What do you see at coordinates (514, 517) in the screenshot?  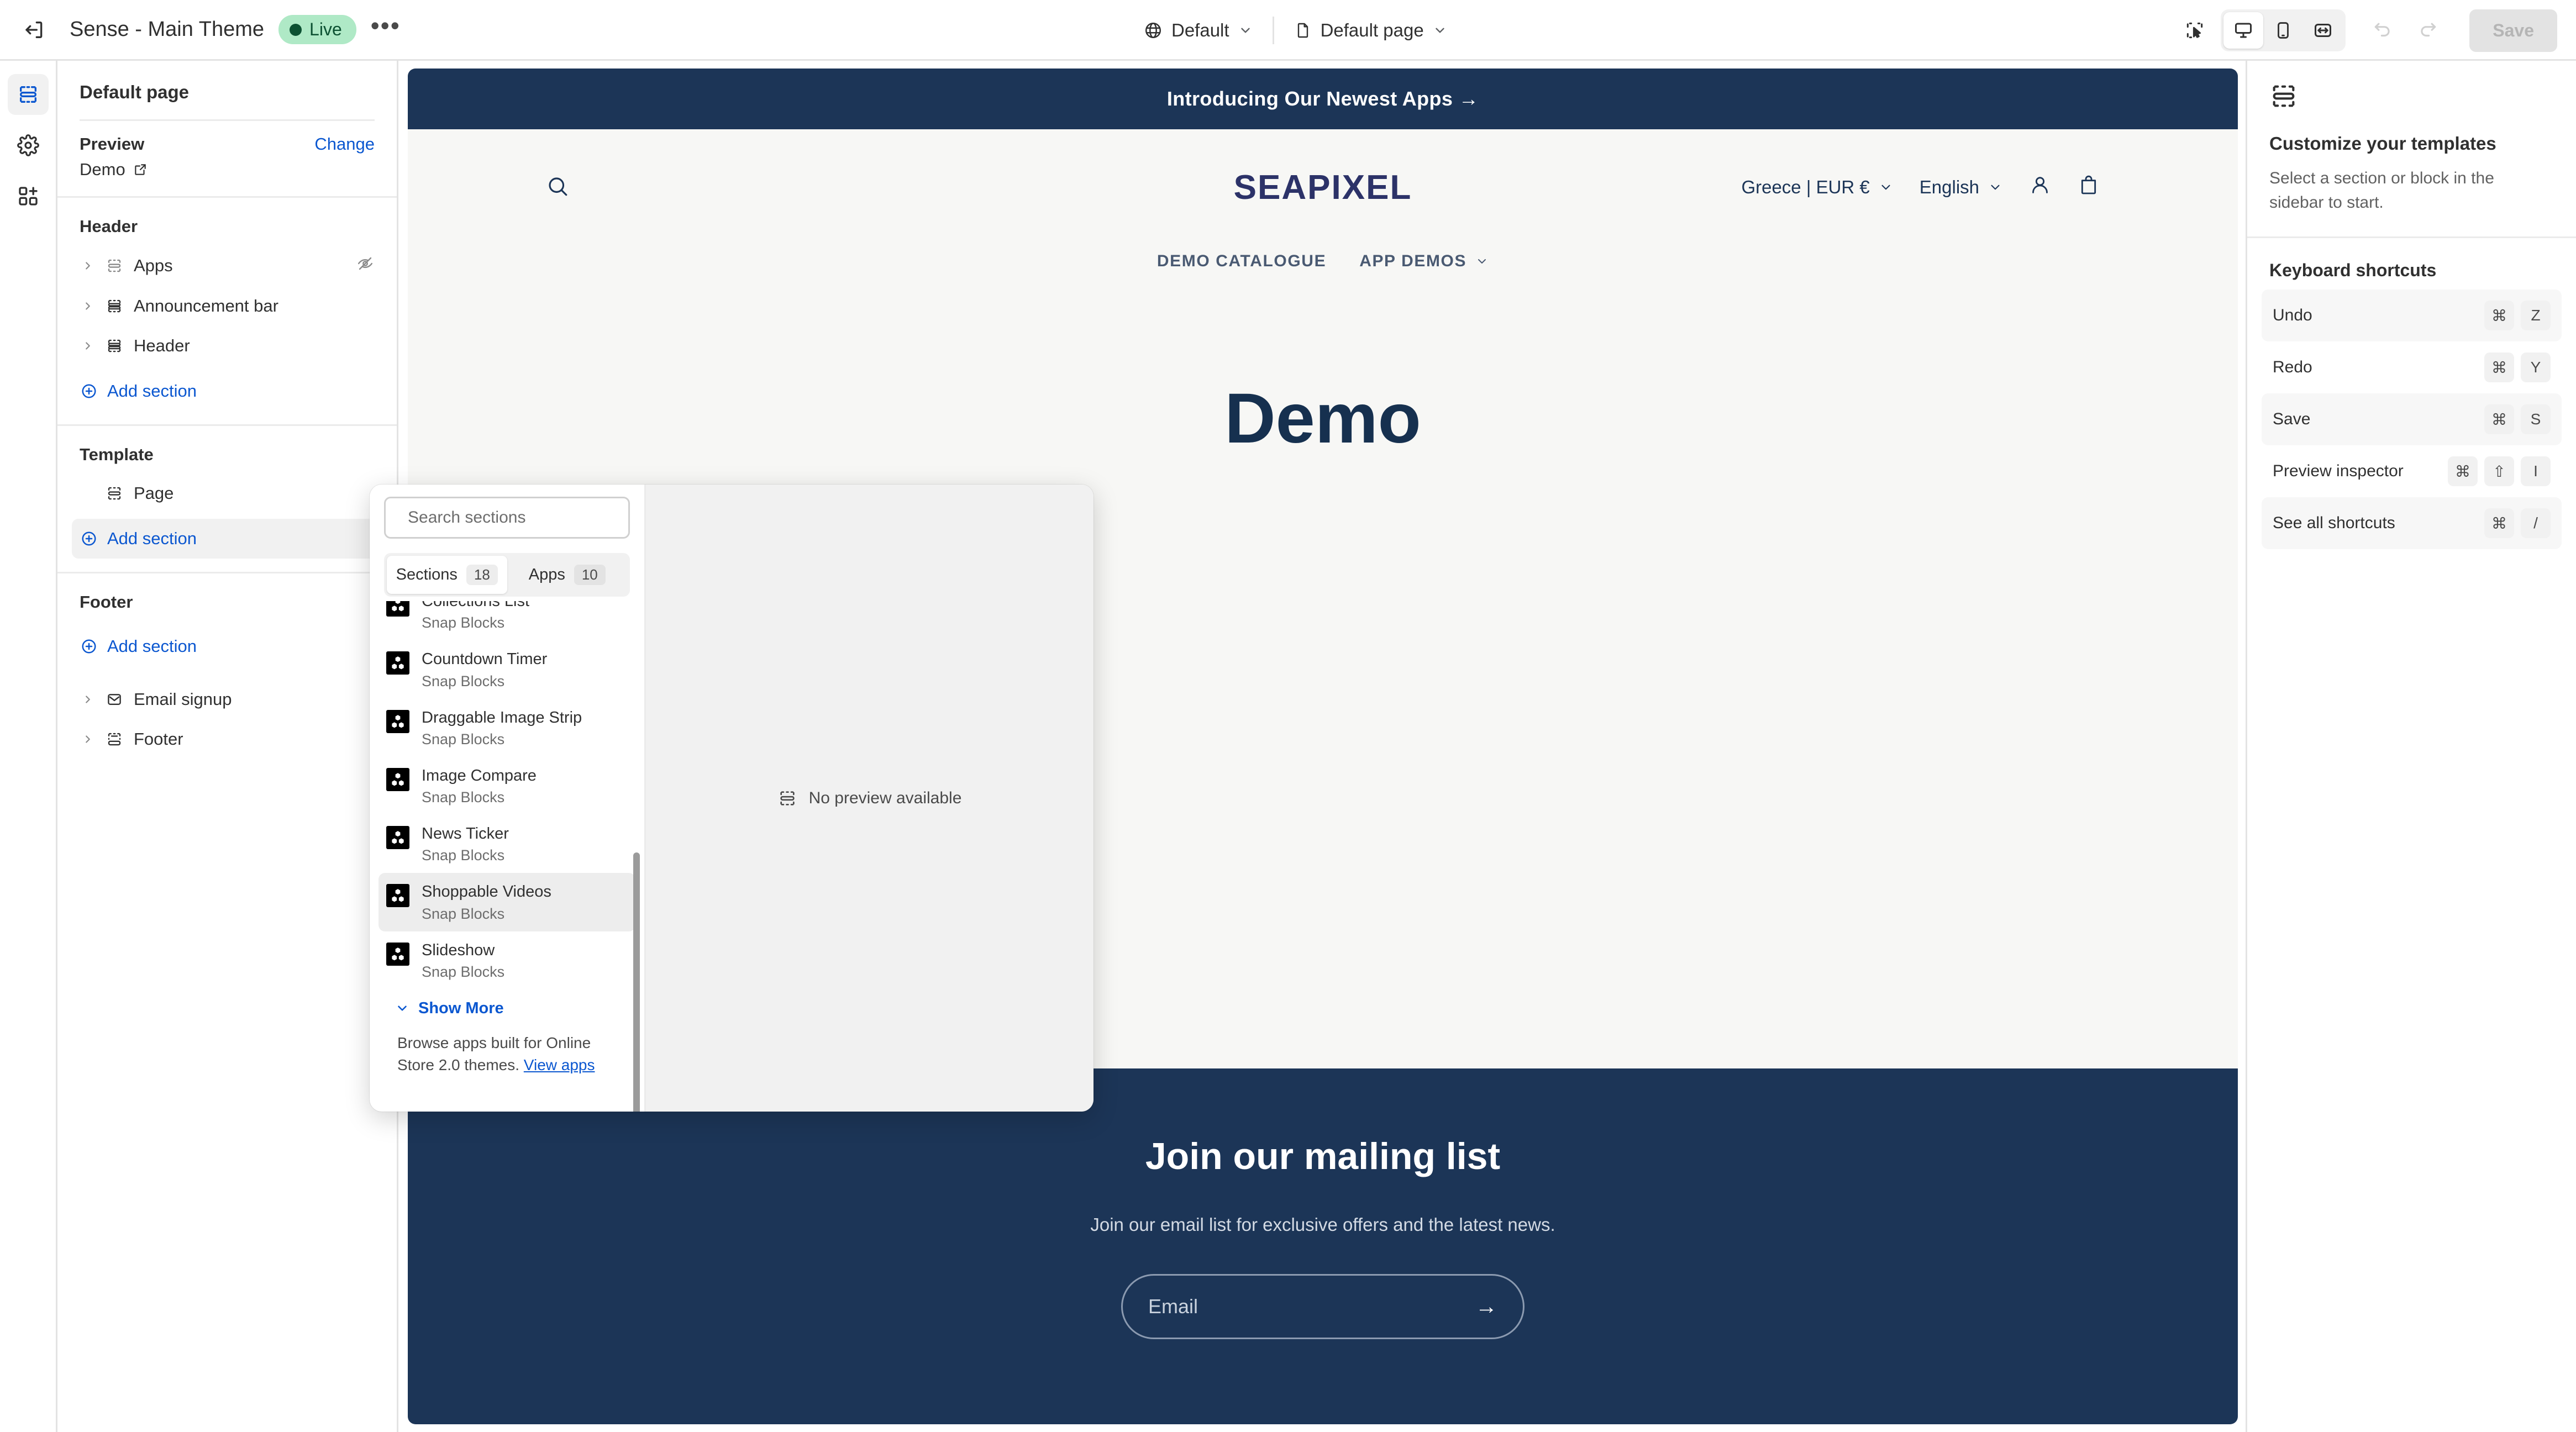 I see `search-input` at bounding box center [514, 517].